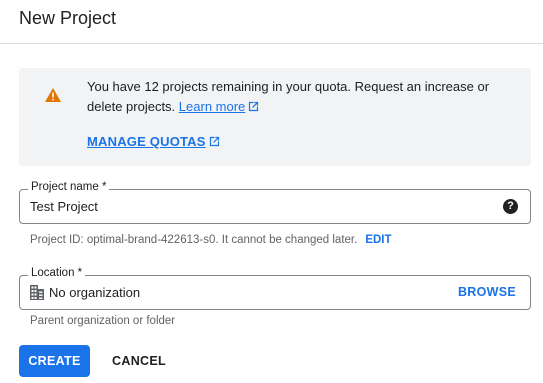  Describe the element at coordinates (57, 273) in the screenshot. I see `location-label: Location *` at that location.